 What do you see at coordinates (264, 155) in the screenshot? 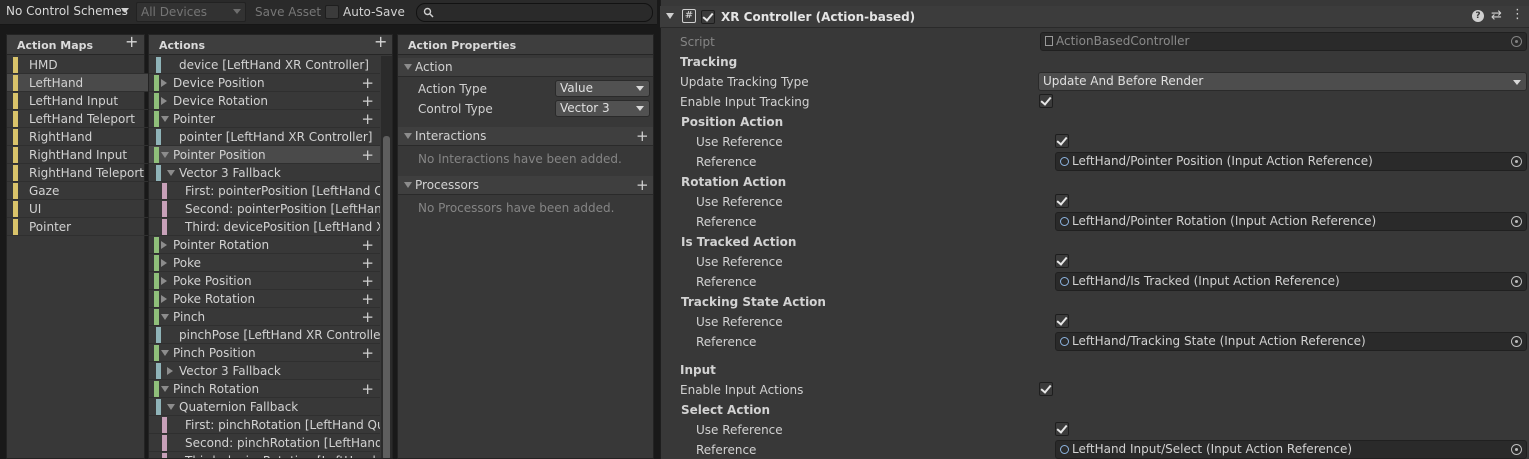
I see `action-item: Pointer Position +` at bounding box center [264, 155].